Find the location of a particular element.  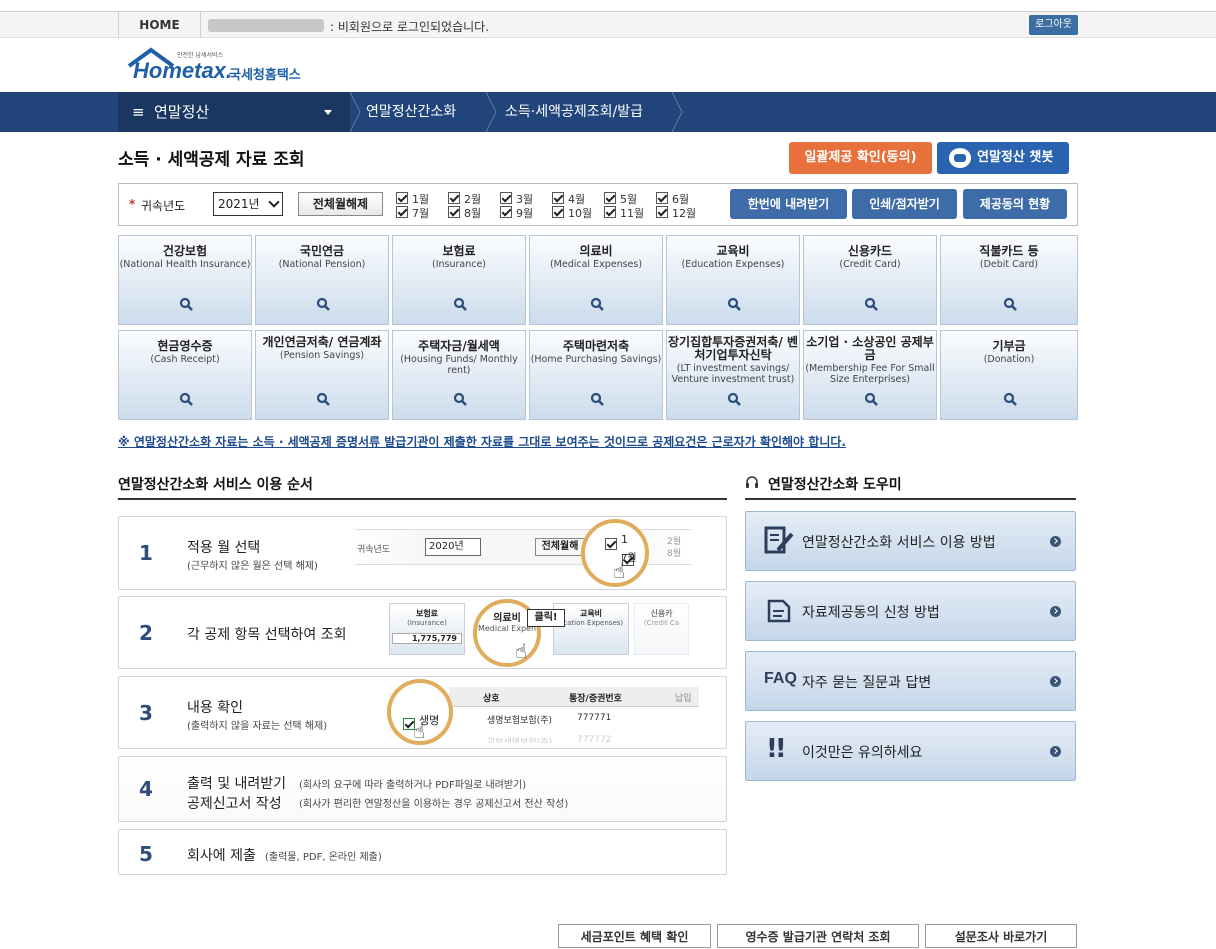

year-select: 2021년 is located at coordinates (248, 204).